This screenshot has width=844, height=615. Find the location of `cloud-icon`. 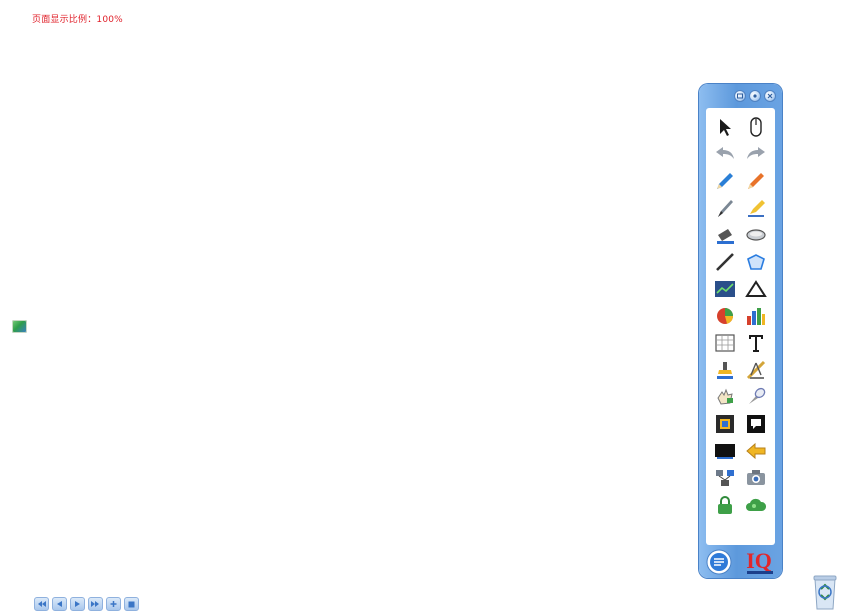

cloud-icon is located at coordinates (756, 505).